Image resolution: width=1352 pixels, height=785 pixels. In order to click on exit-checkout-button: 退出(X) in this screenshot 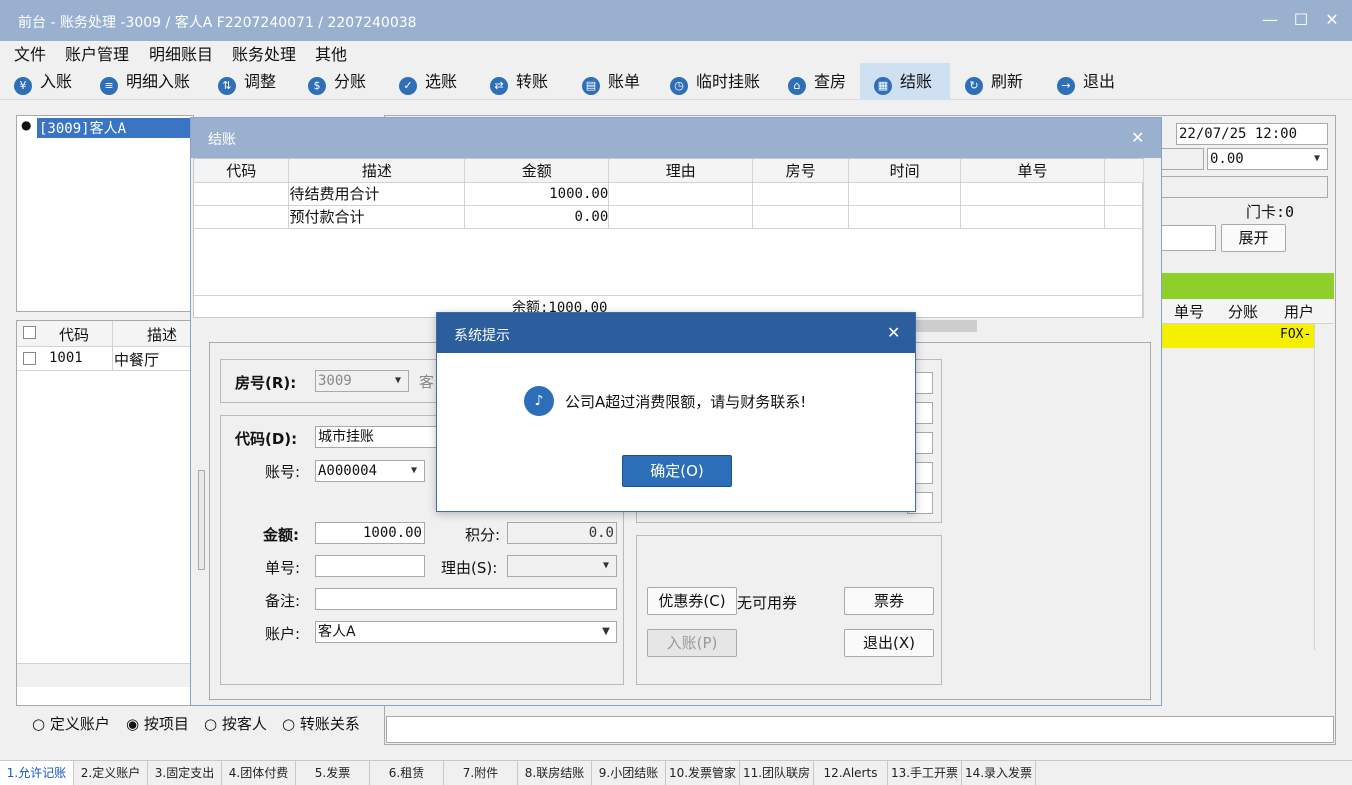, I will do `click(889, 643)`.